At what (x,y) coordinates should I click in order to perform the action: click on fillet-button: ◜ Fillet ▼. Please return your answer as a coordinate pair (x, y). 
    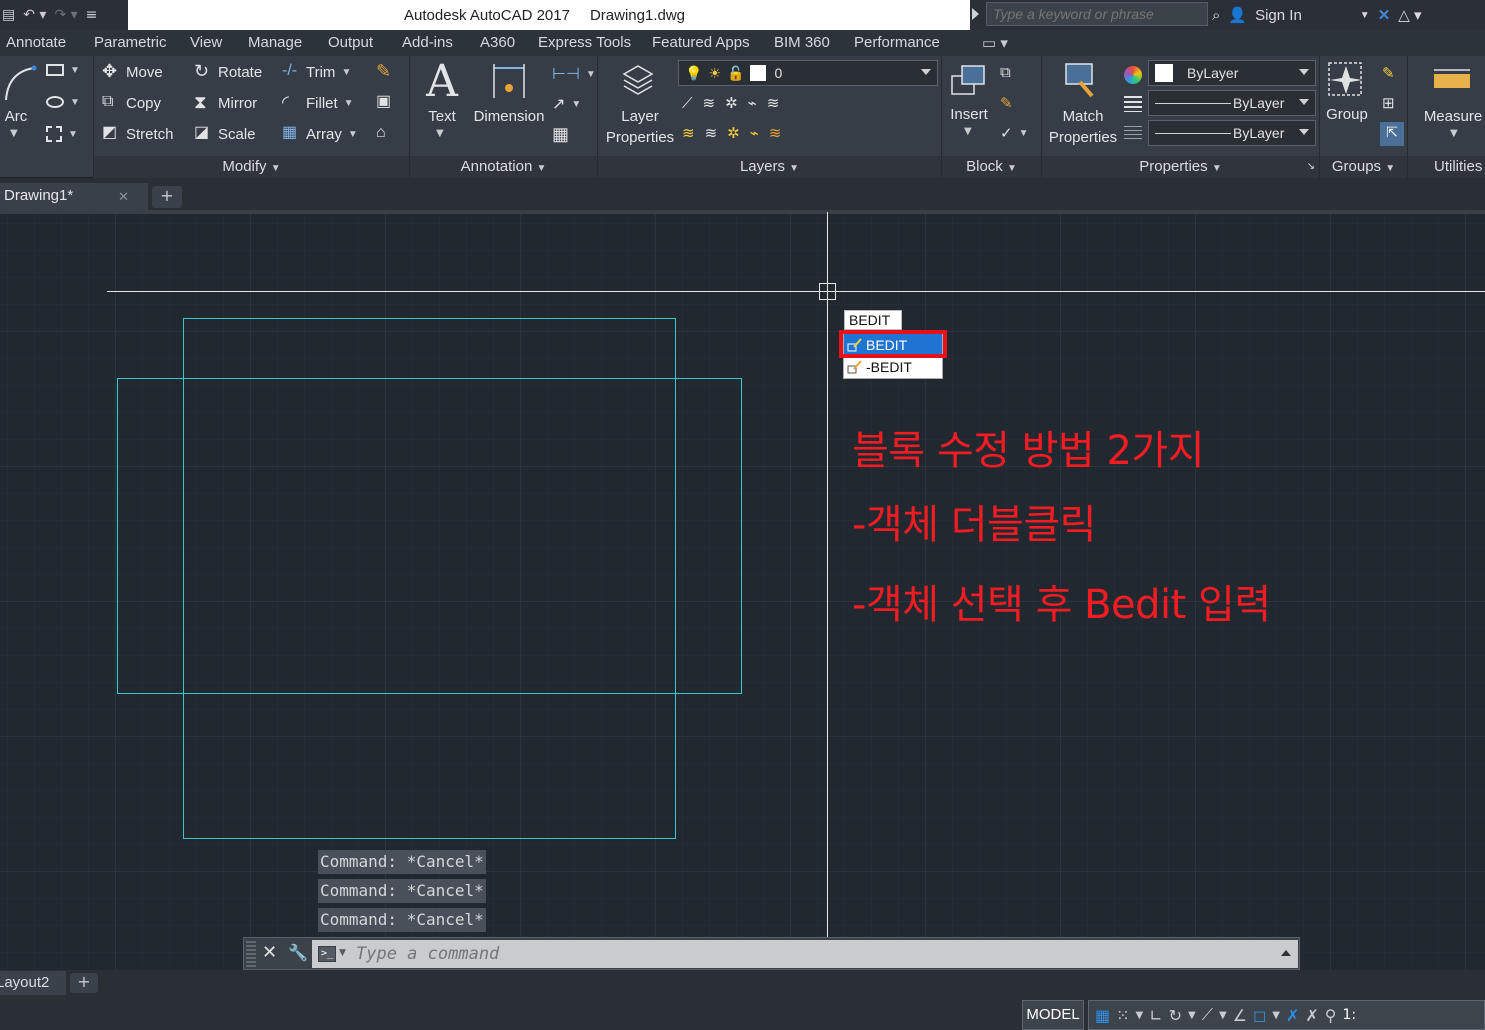
    Looking at the image, I should click on (318, 102).